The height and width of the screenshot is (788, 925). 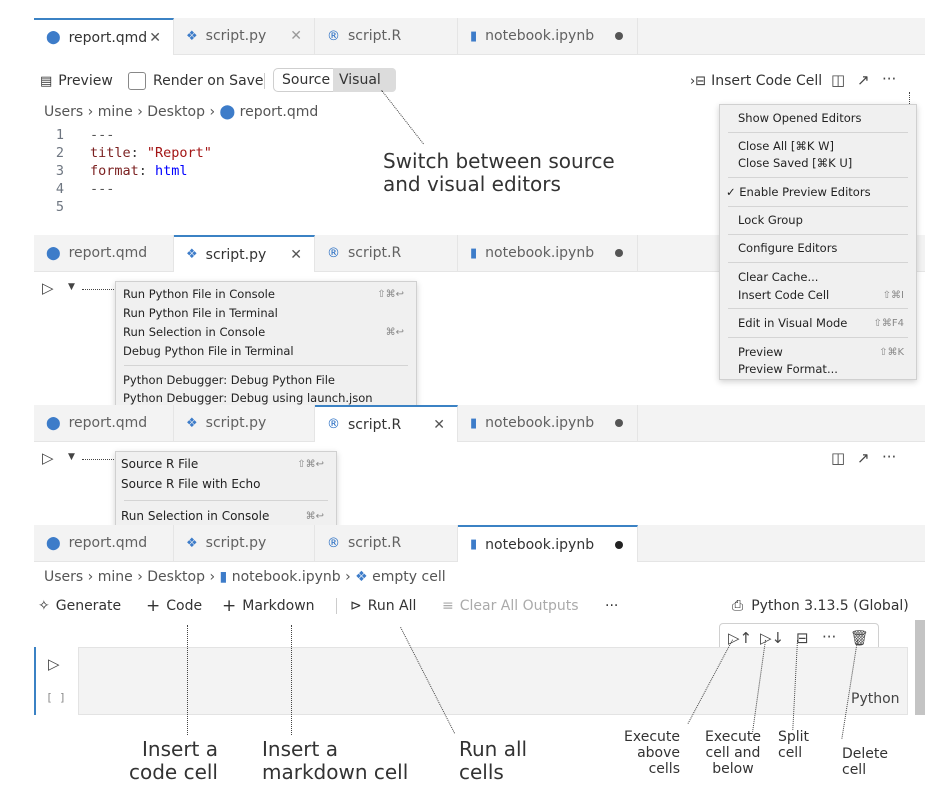 What do you see at coordinates (383, 606) in the screenshot?
I see `run-all-button: ⊳ Run All` at bounding box center [383, 606].